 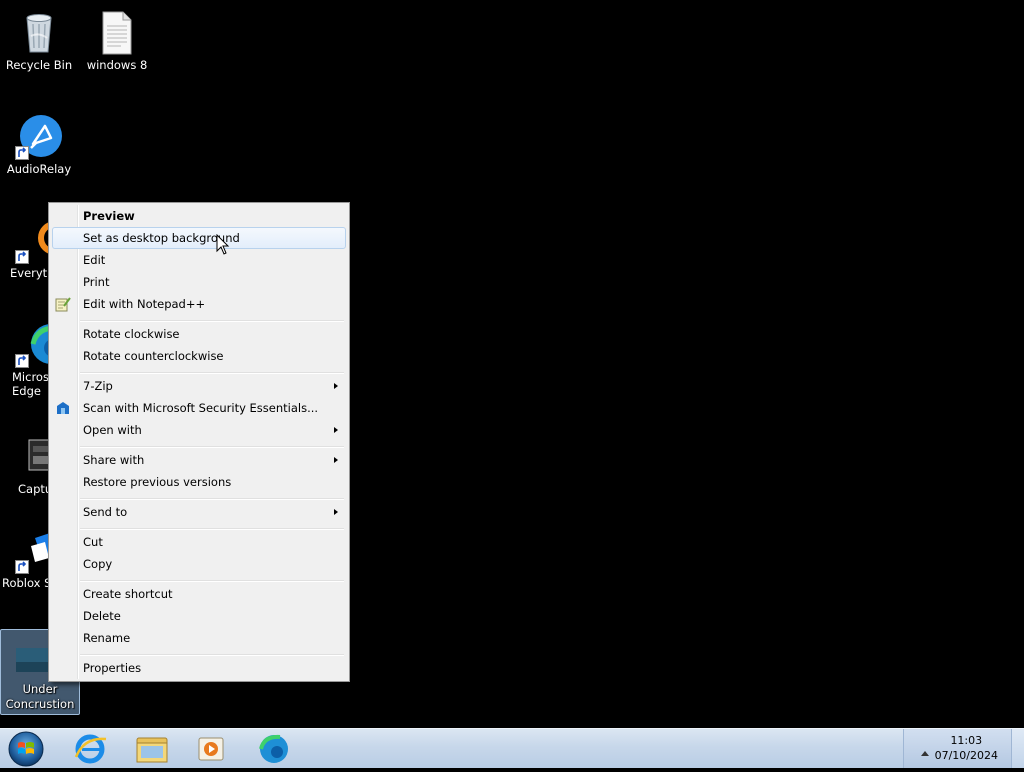 What do you see at coordinates (98, 386) in the screenshot?
I see `menu-item-label: 7-Zip` at bounding box center [98, 386].